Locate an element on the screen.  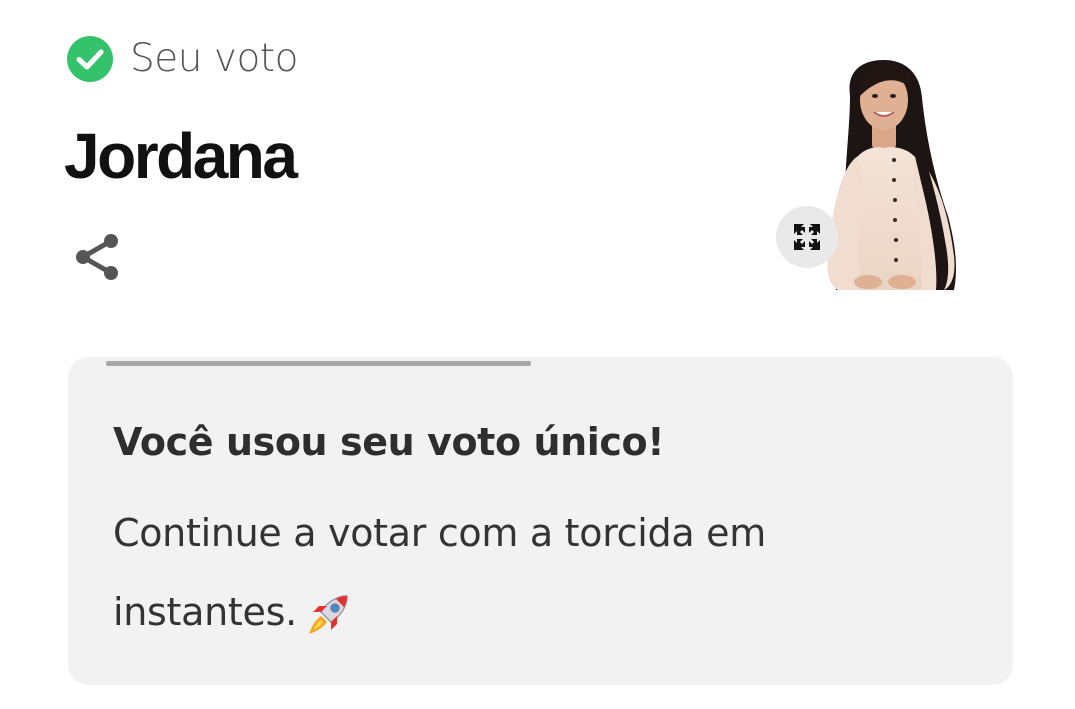
share-icon is located at coordinates (97, 257).